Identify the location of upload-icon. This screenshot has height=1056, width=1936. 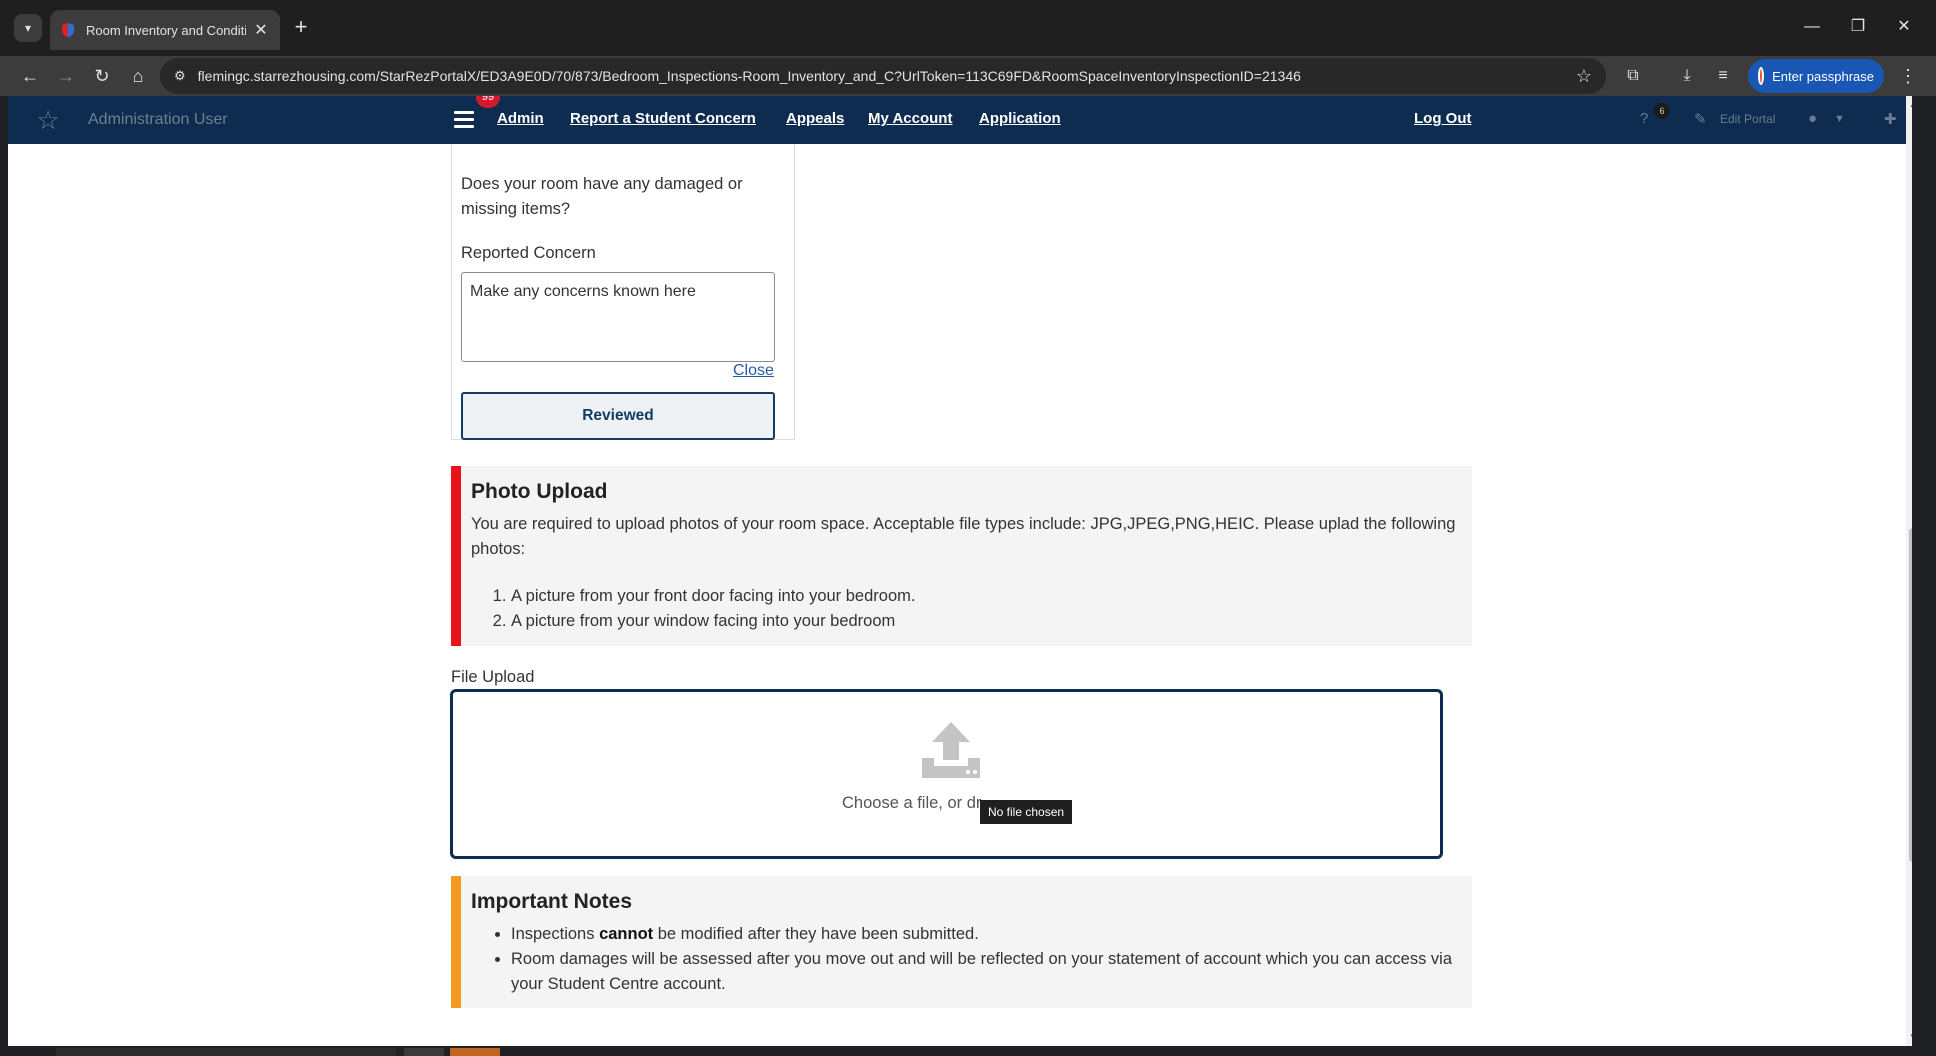
(951, 750).